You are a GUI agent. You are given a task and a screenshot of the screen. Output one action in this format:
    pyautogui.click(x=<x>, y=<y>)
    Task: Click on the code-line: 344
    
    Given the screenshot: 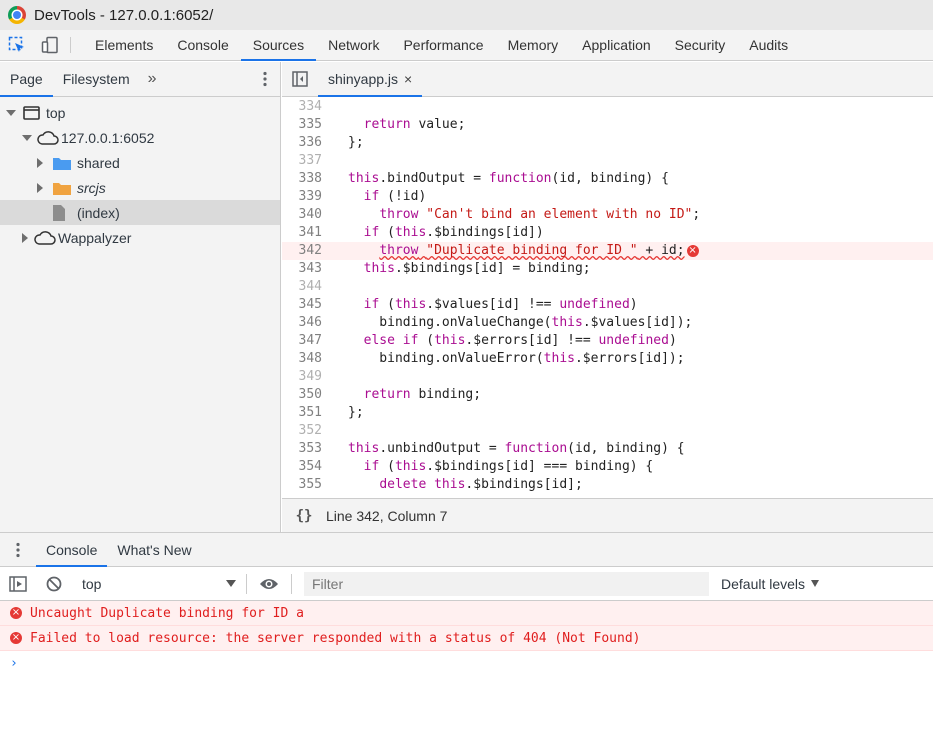 What is the action you would take?
    pyautogui.click(x=607, y=287)
    